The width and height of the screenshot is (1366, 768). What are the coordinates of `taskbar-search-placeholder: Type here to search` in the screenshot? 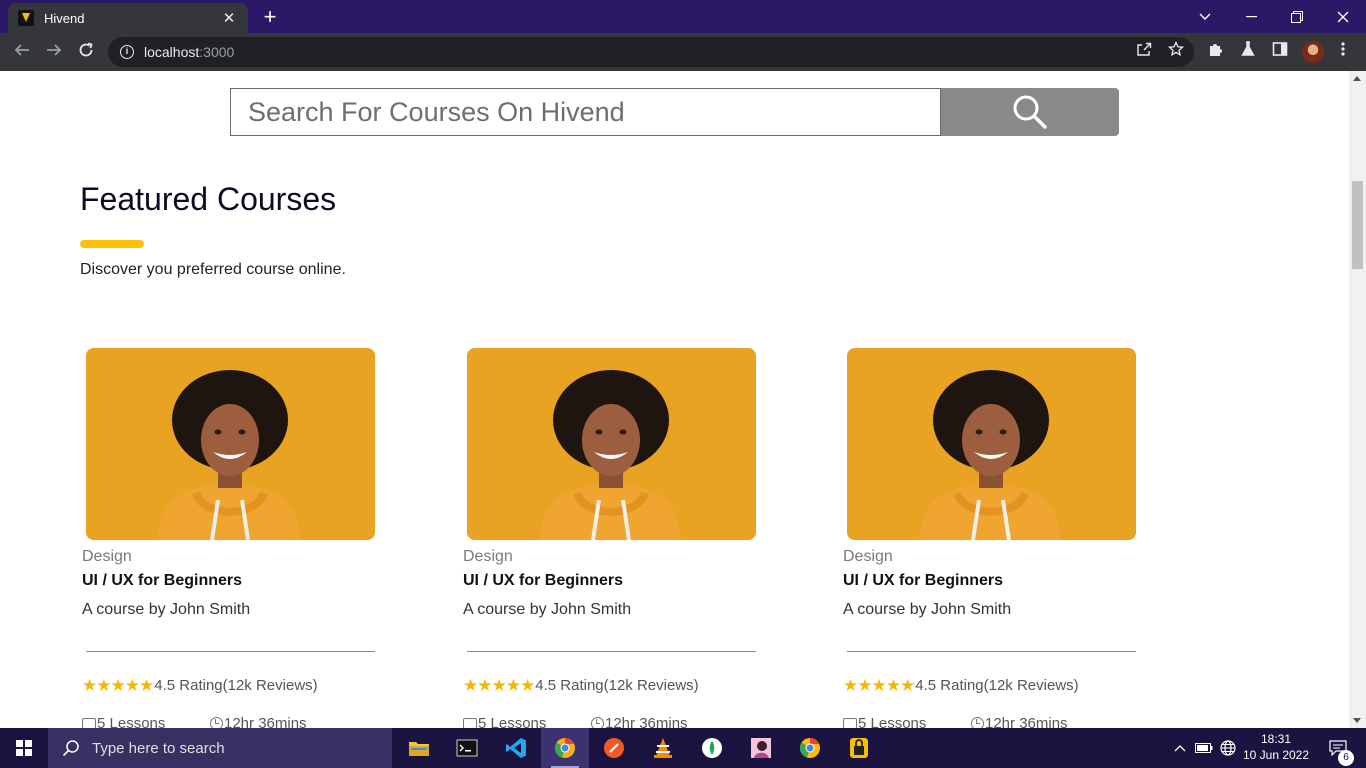 It's located at (158, 748).